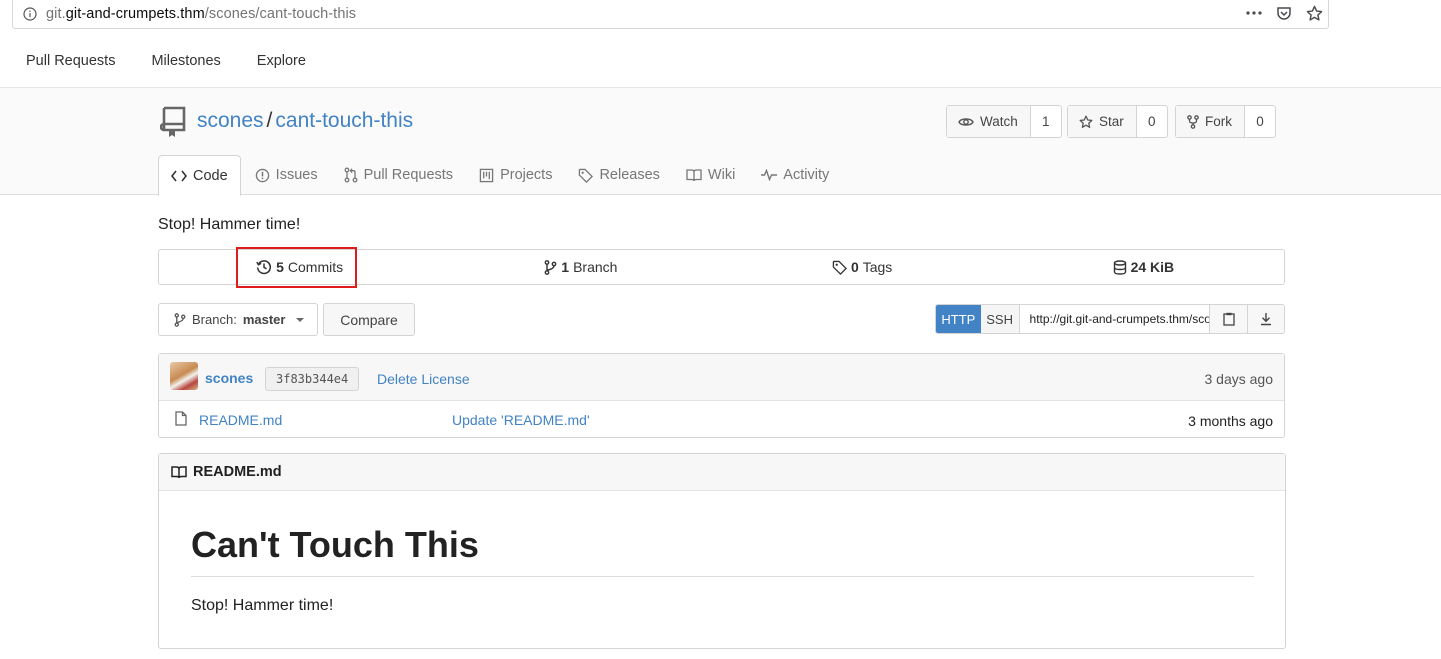 This screenshot has width=1441, height=659. I want to click on eye-icon, so click(966, 122).